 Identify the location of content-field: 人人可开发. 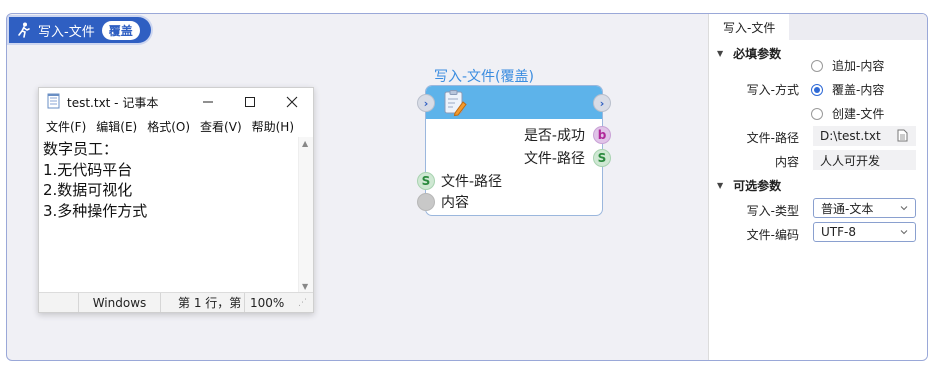
(864, 160).